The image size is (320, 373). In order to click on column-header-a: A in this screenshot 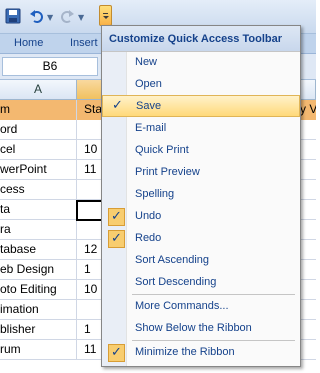, I will do `click(38, 90)`.